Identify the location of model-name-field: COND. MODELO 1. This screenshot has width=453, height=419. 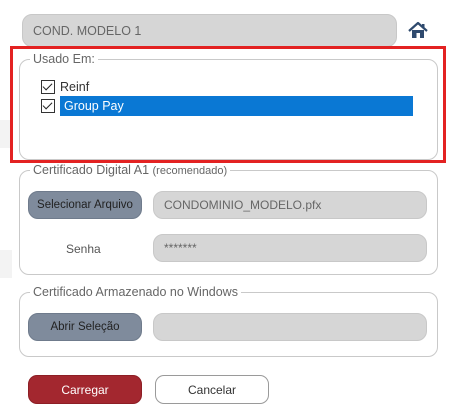
(209, 30).